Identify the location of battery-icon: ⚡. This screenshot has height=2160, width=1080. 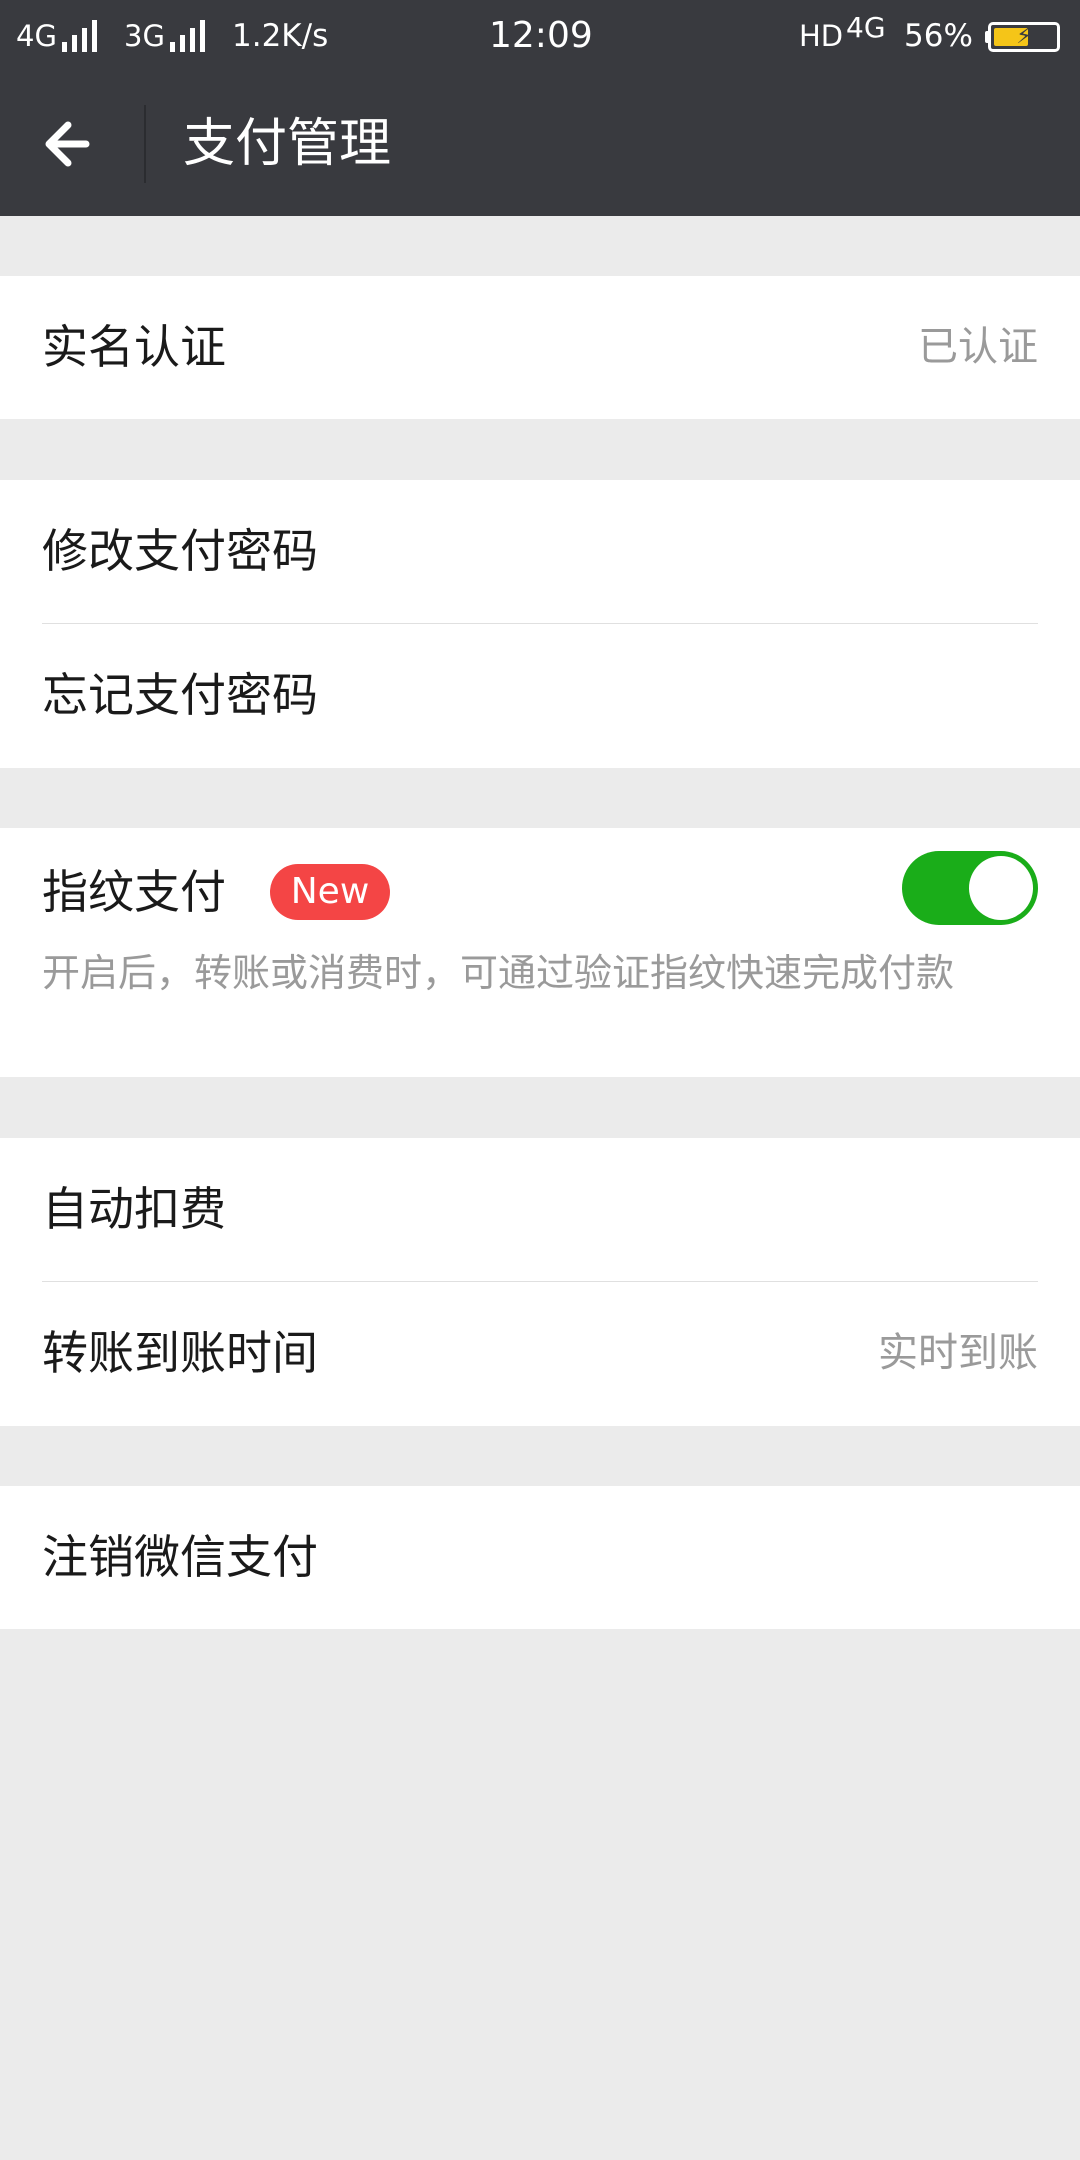
(1024, 37).